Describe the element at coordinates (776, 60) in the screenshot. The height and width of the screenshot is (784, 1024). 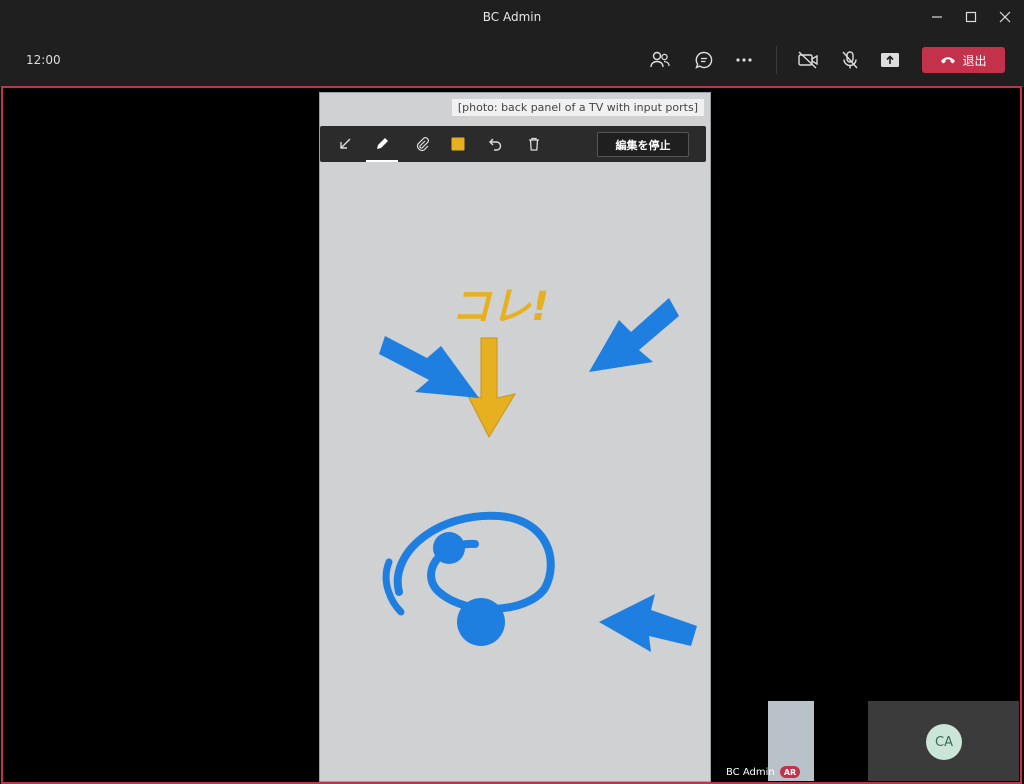
I see `toolbar-divider` at that location.